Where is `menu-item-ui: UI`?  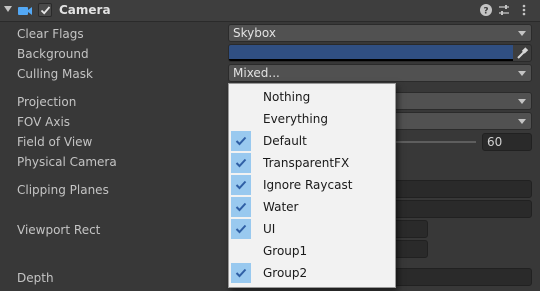
menu-item-ui: UI is located at coordinates (312, 229).